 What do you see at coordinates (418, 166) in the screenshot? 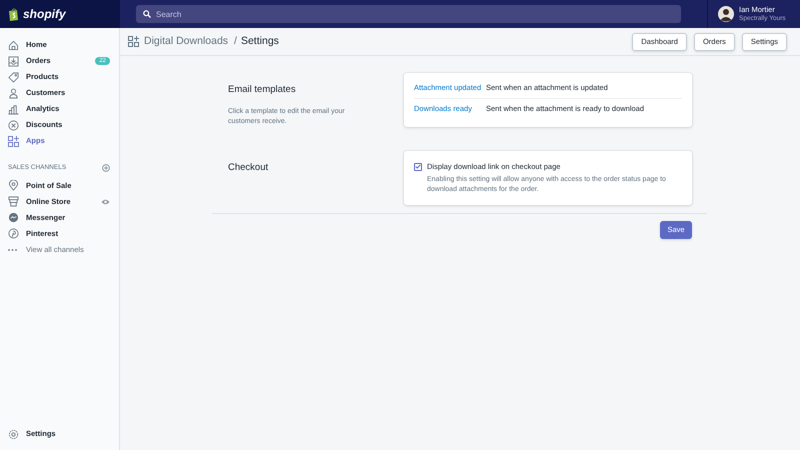
I see `checkbox` at bounding box center [418, 166].